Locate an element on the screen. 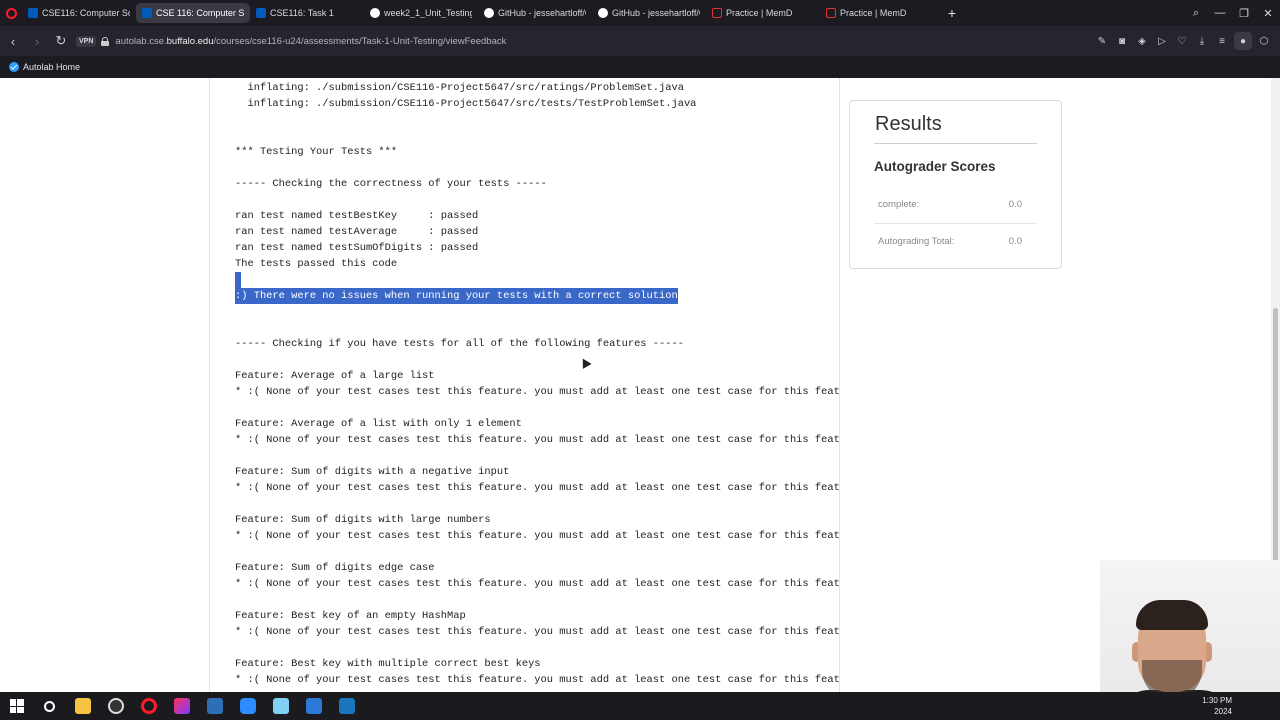 Image resolution: width=1280 pixels, height=720 pixels. intellij-icon is located at coordinates (181, 706).